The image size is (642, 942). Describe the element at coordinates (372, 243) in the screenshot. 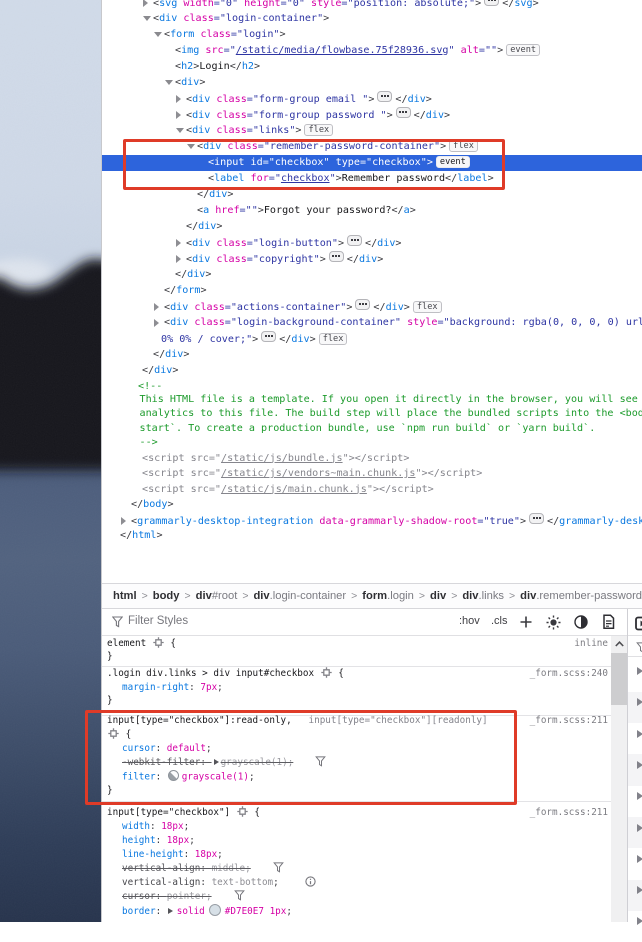

I see `node-login-button: <div class="login-button"></div>` at that location.